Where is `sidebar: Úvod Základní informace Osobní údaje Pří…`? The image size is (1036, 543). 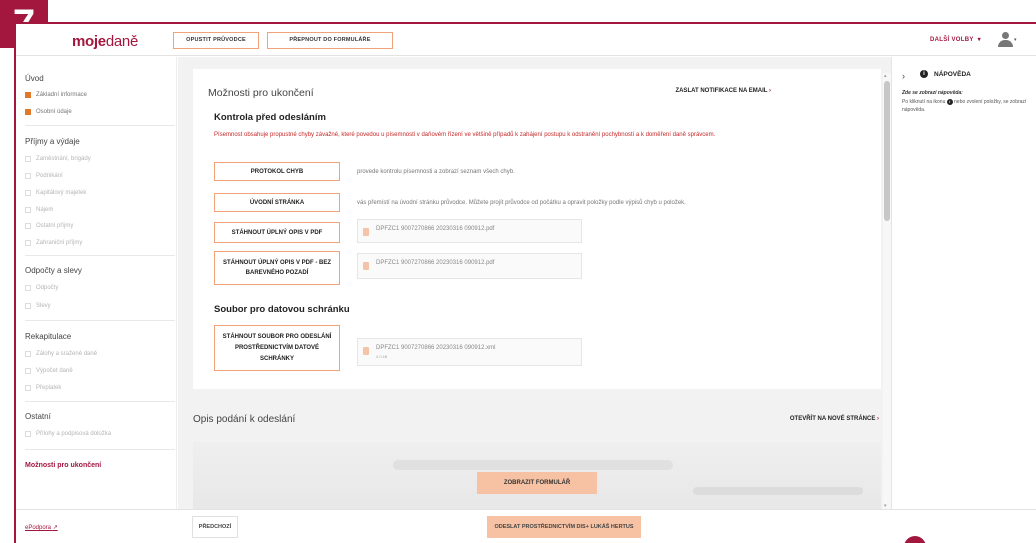 sidebar: Úvod Základní informace Osobní údaje Pří… is located at coordinates (96, 283).